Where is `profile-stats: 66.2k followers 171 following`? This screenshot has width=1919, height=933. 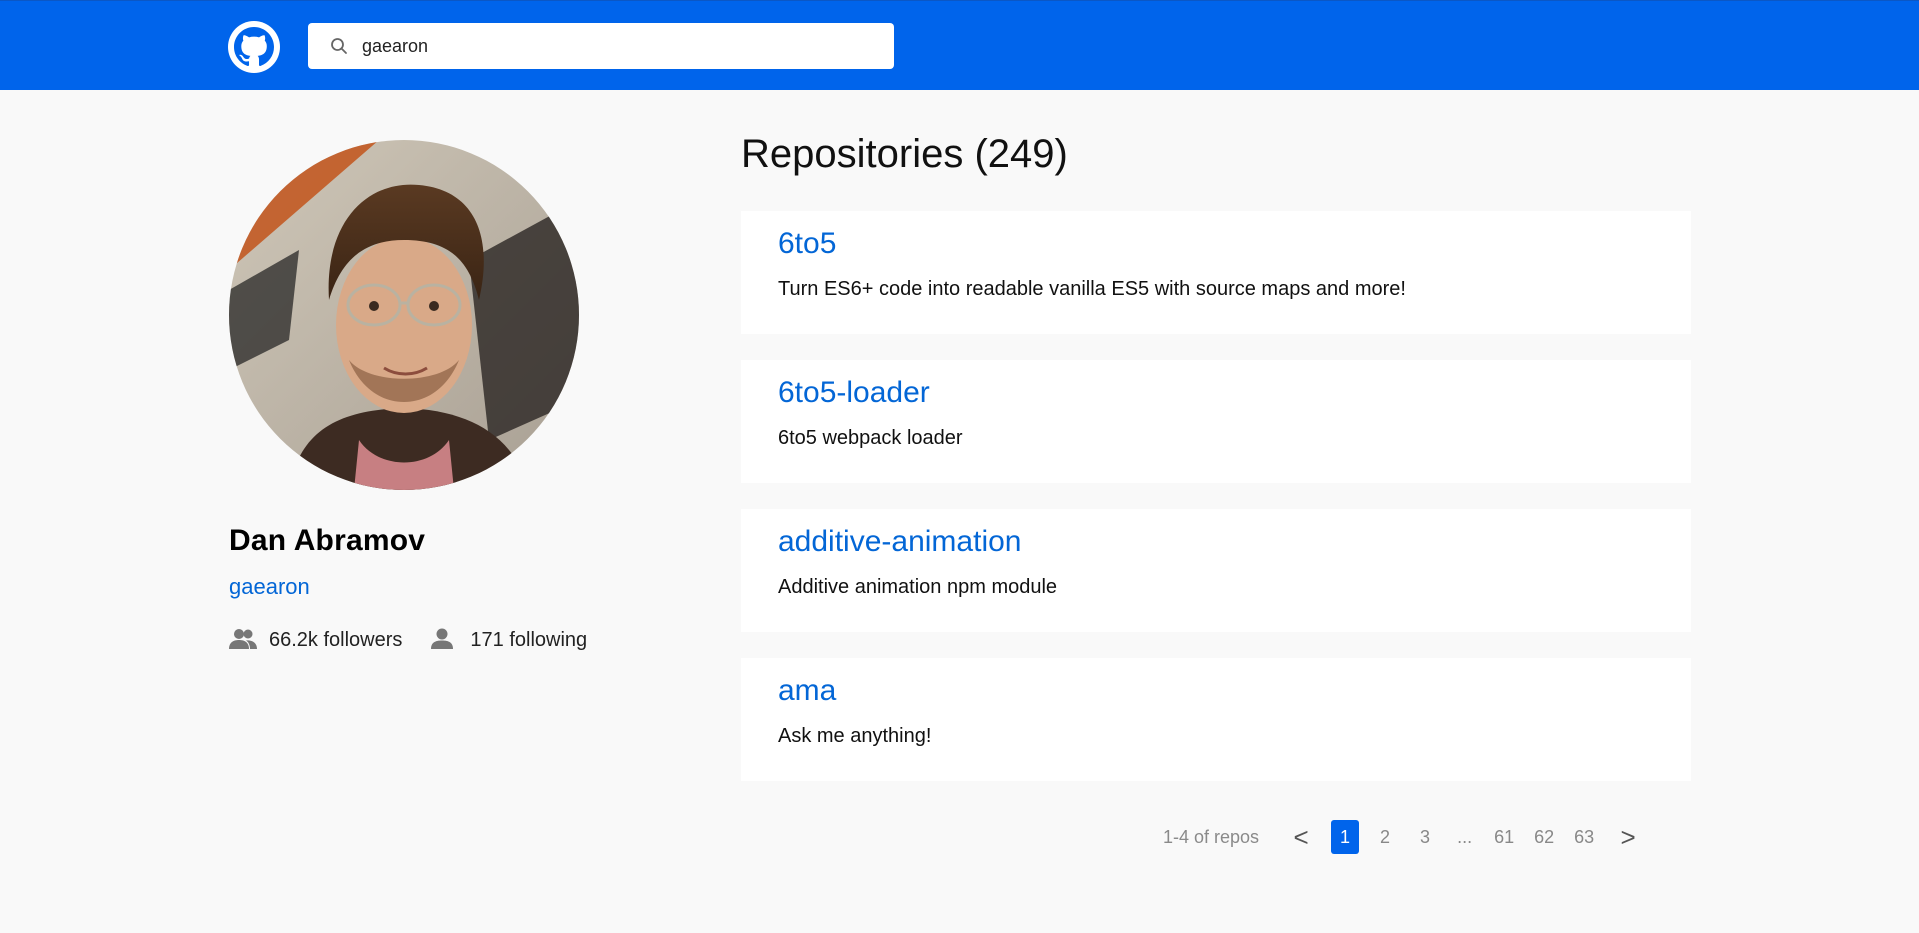 profile-stats: 66.2k followers 171 following is located at coordinates (408, 640).